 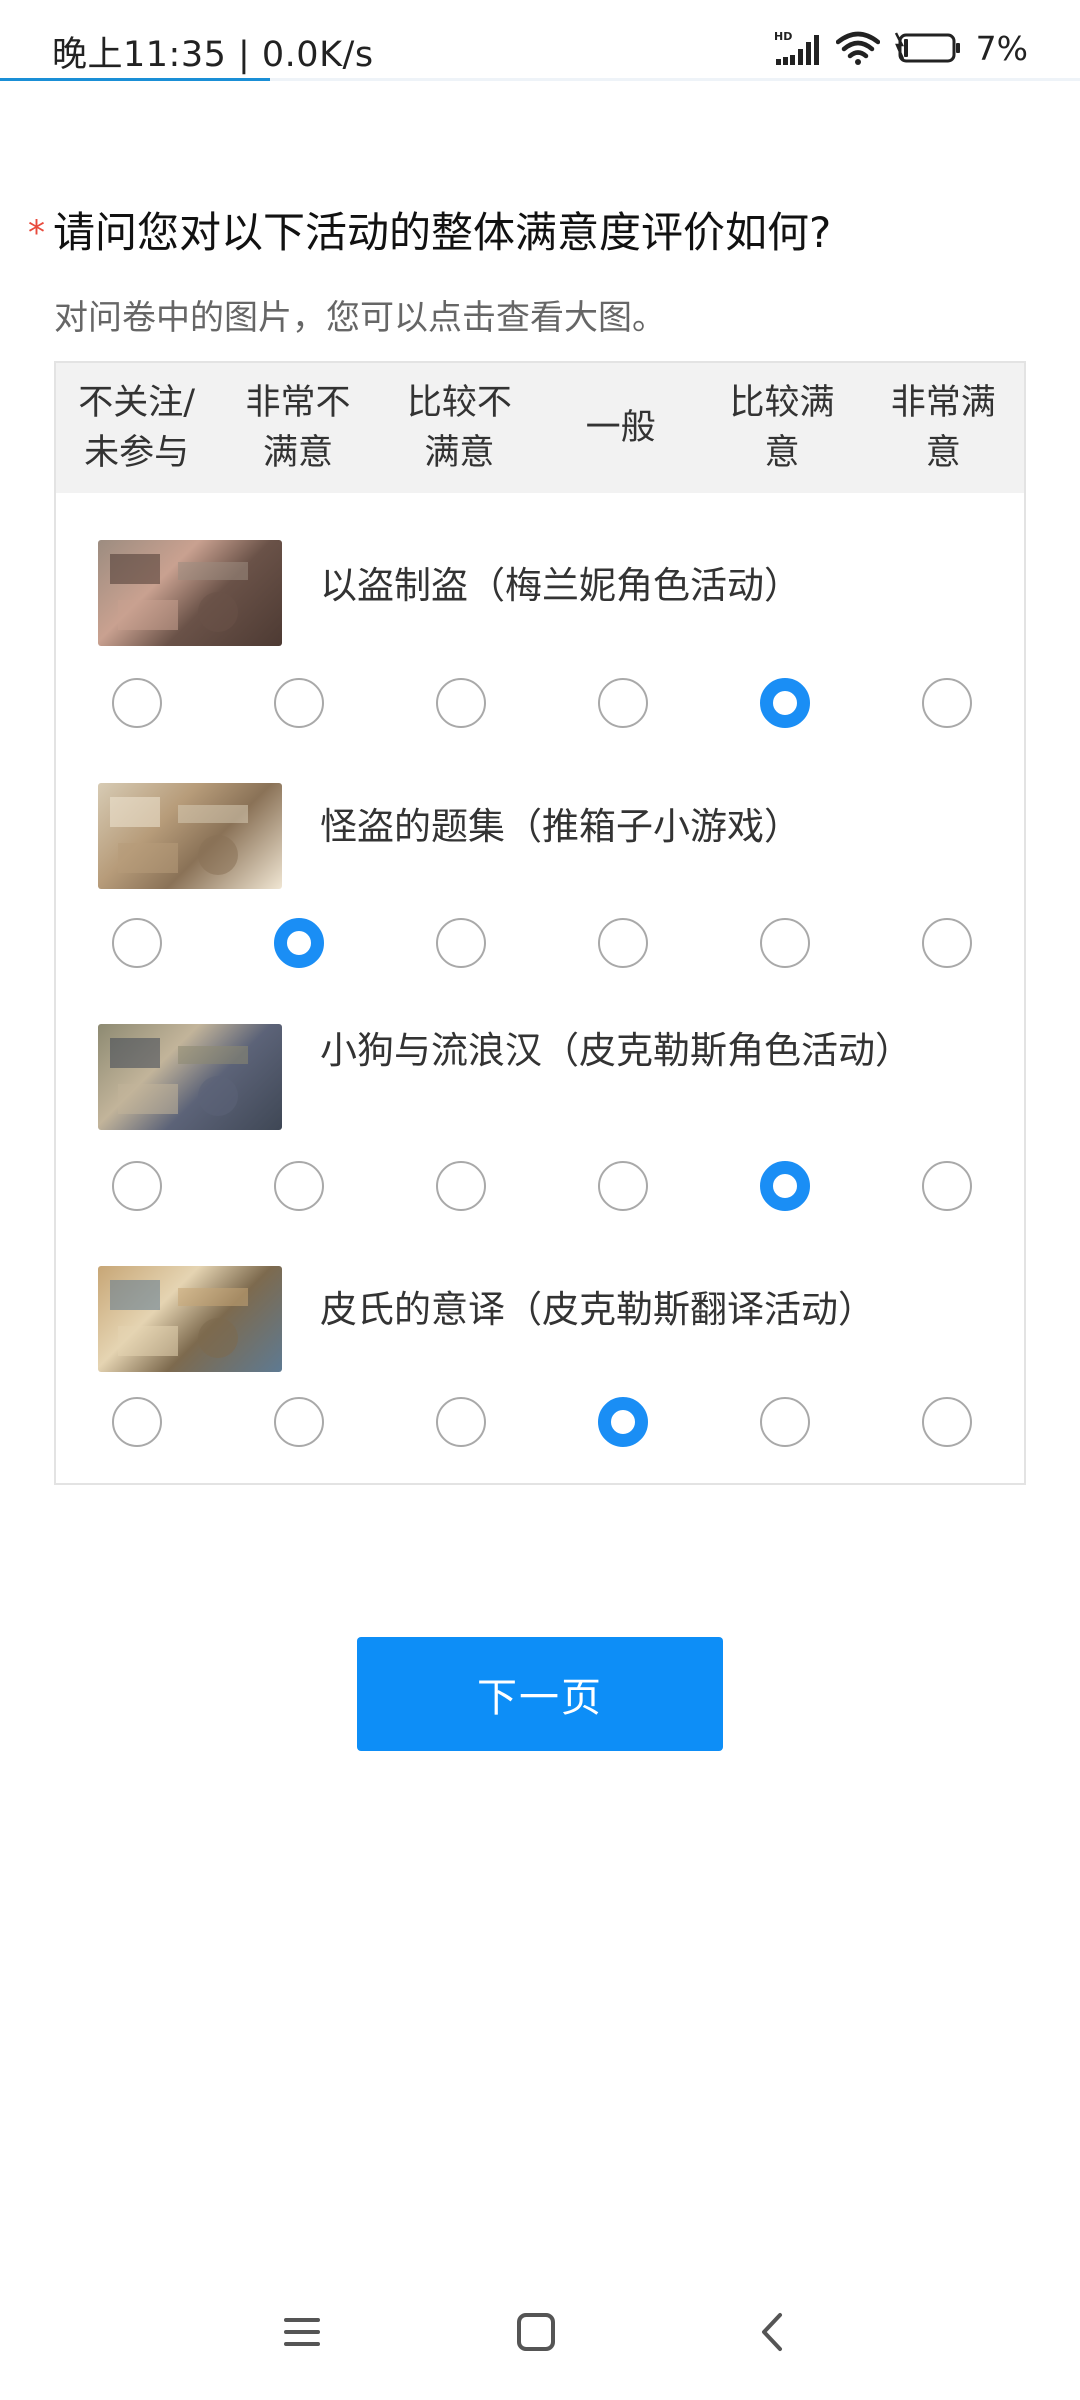 What do you see at coordinates (798, 48) in the screenshot?
I see `hd-signal-icon: HD` at bounding box center [798, 48].